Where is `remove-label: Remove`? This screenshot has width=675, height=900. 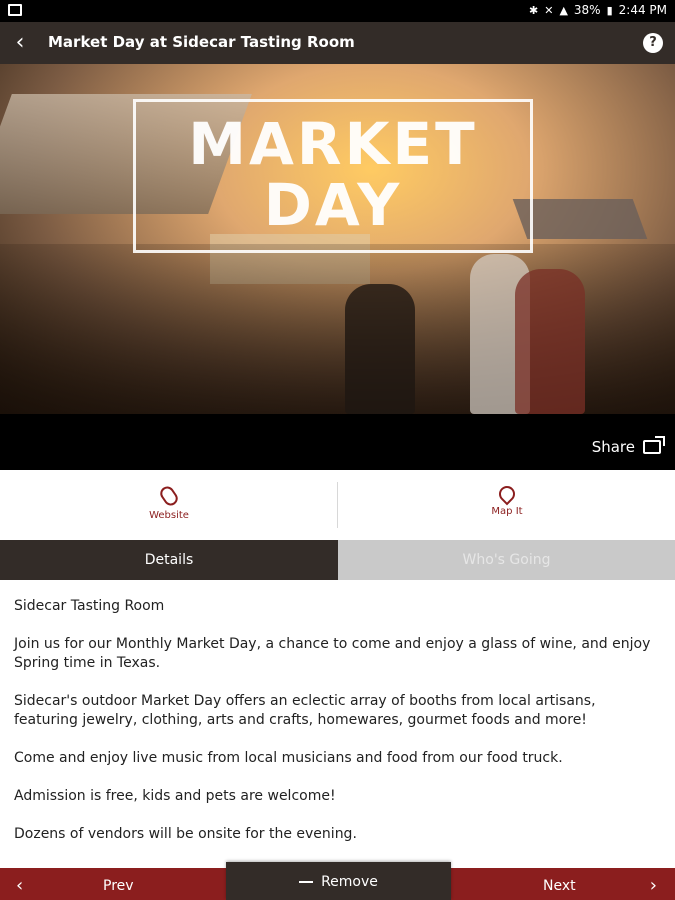
remove-label: Remove is located at coordinates (349, 882).